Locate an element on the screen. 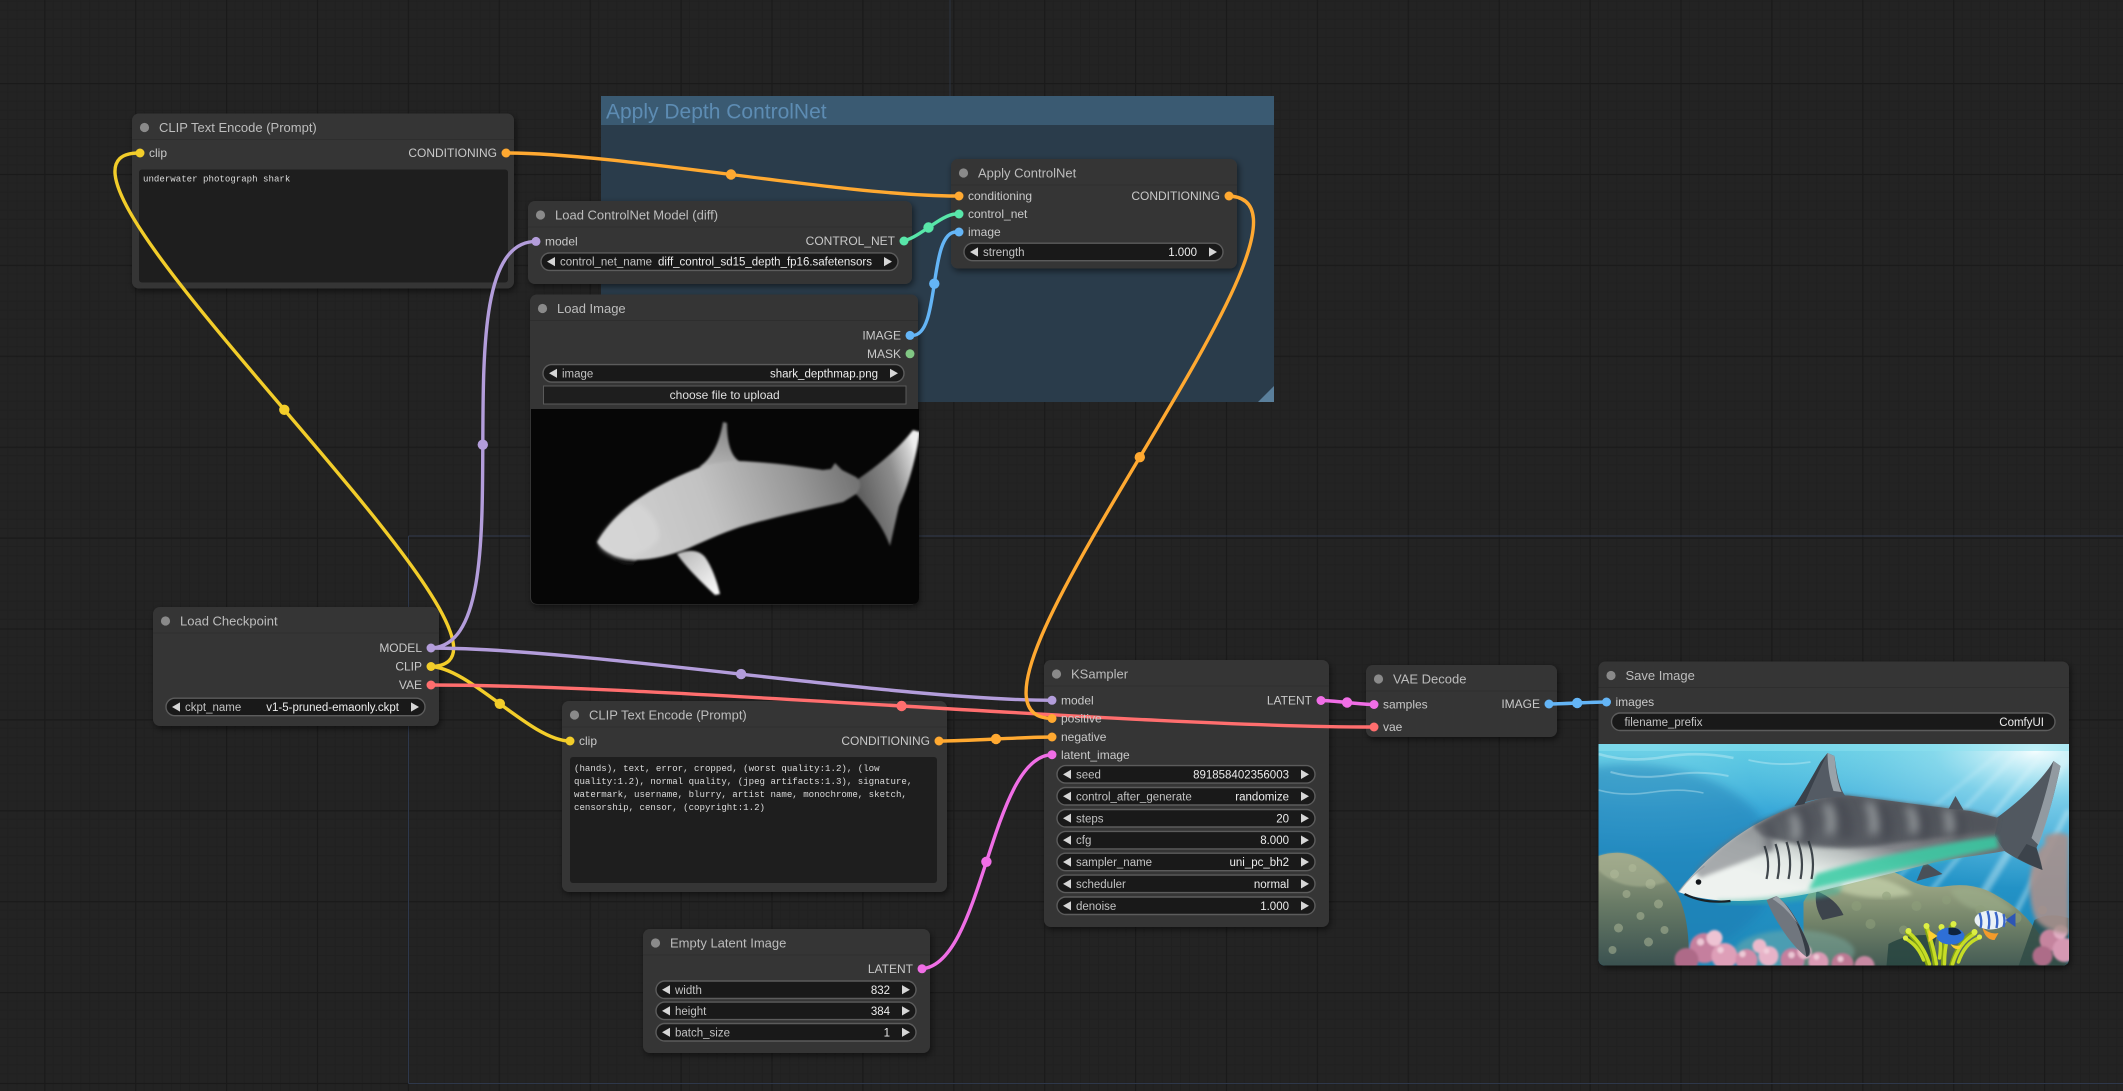  svg-text: 384 is located at coordinates (881, 1012).